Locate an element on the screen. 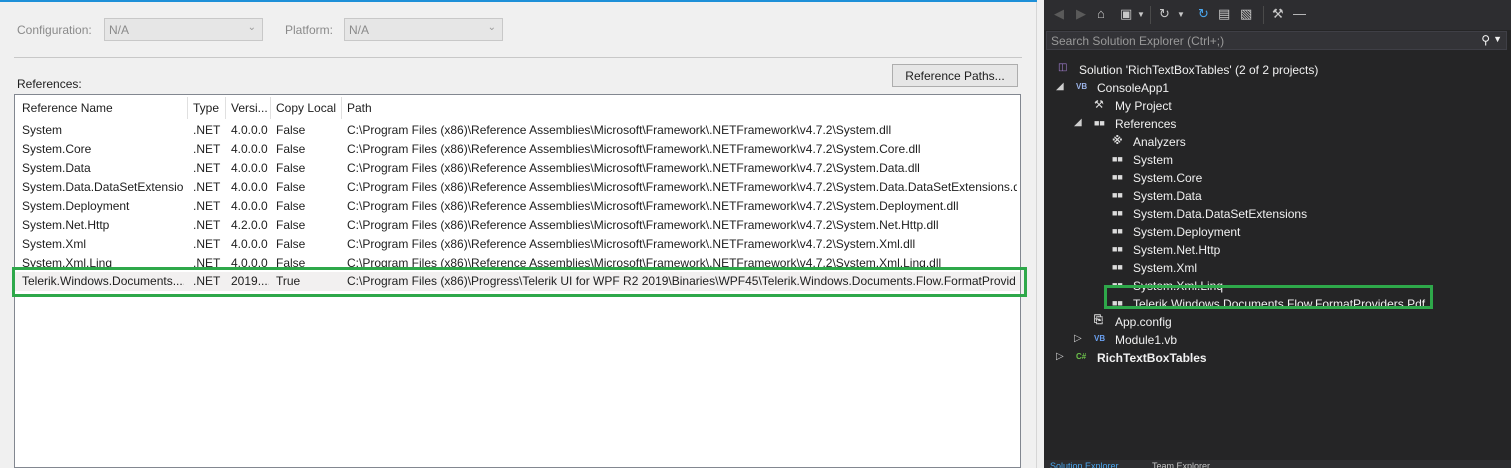 The height and width of the screenshot is (468, 1511). cell-reference-name: System.Deployment is located at coordinates (76, 206).